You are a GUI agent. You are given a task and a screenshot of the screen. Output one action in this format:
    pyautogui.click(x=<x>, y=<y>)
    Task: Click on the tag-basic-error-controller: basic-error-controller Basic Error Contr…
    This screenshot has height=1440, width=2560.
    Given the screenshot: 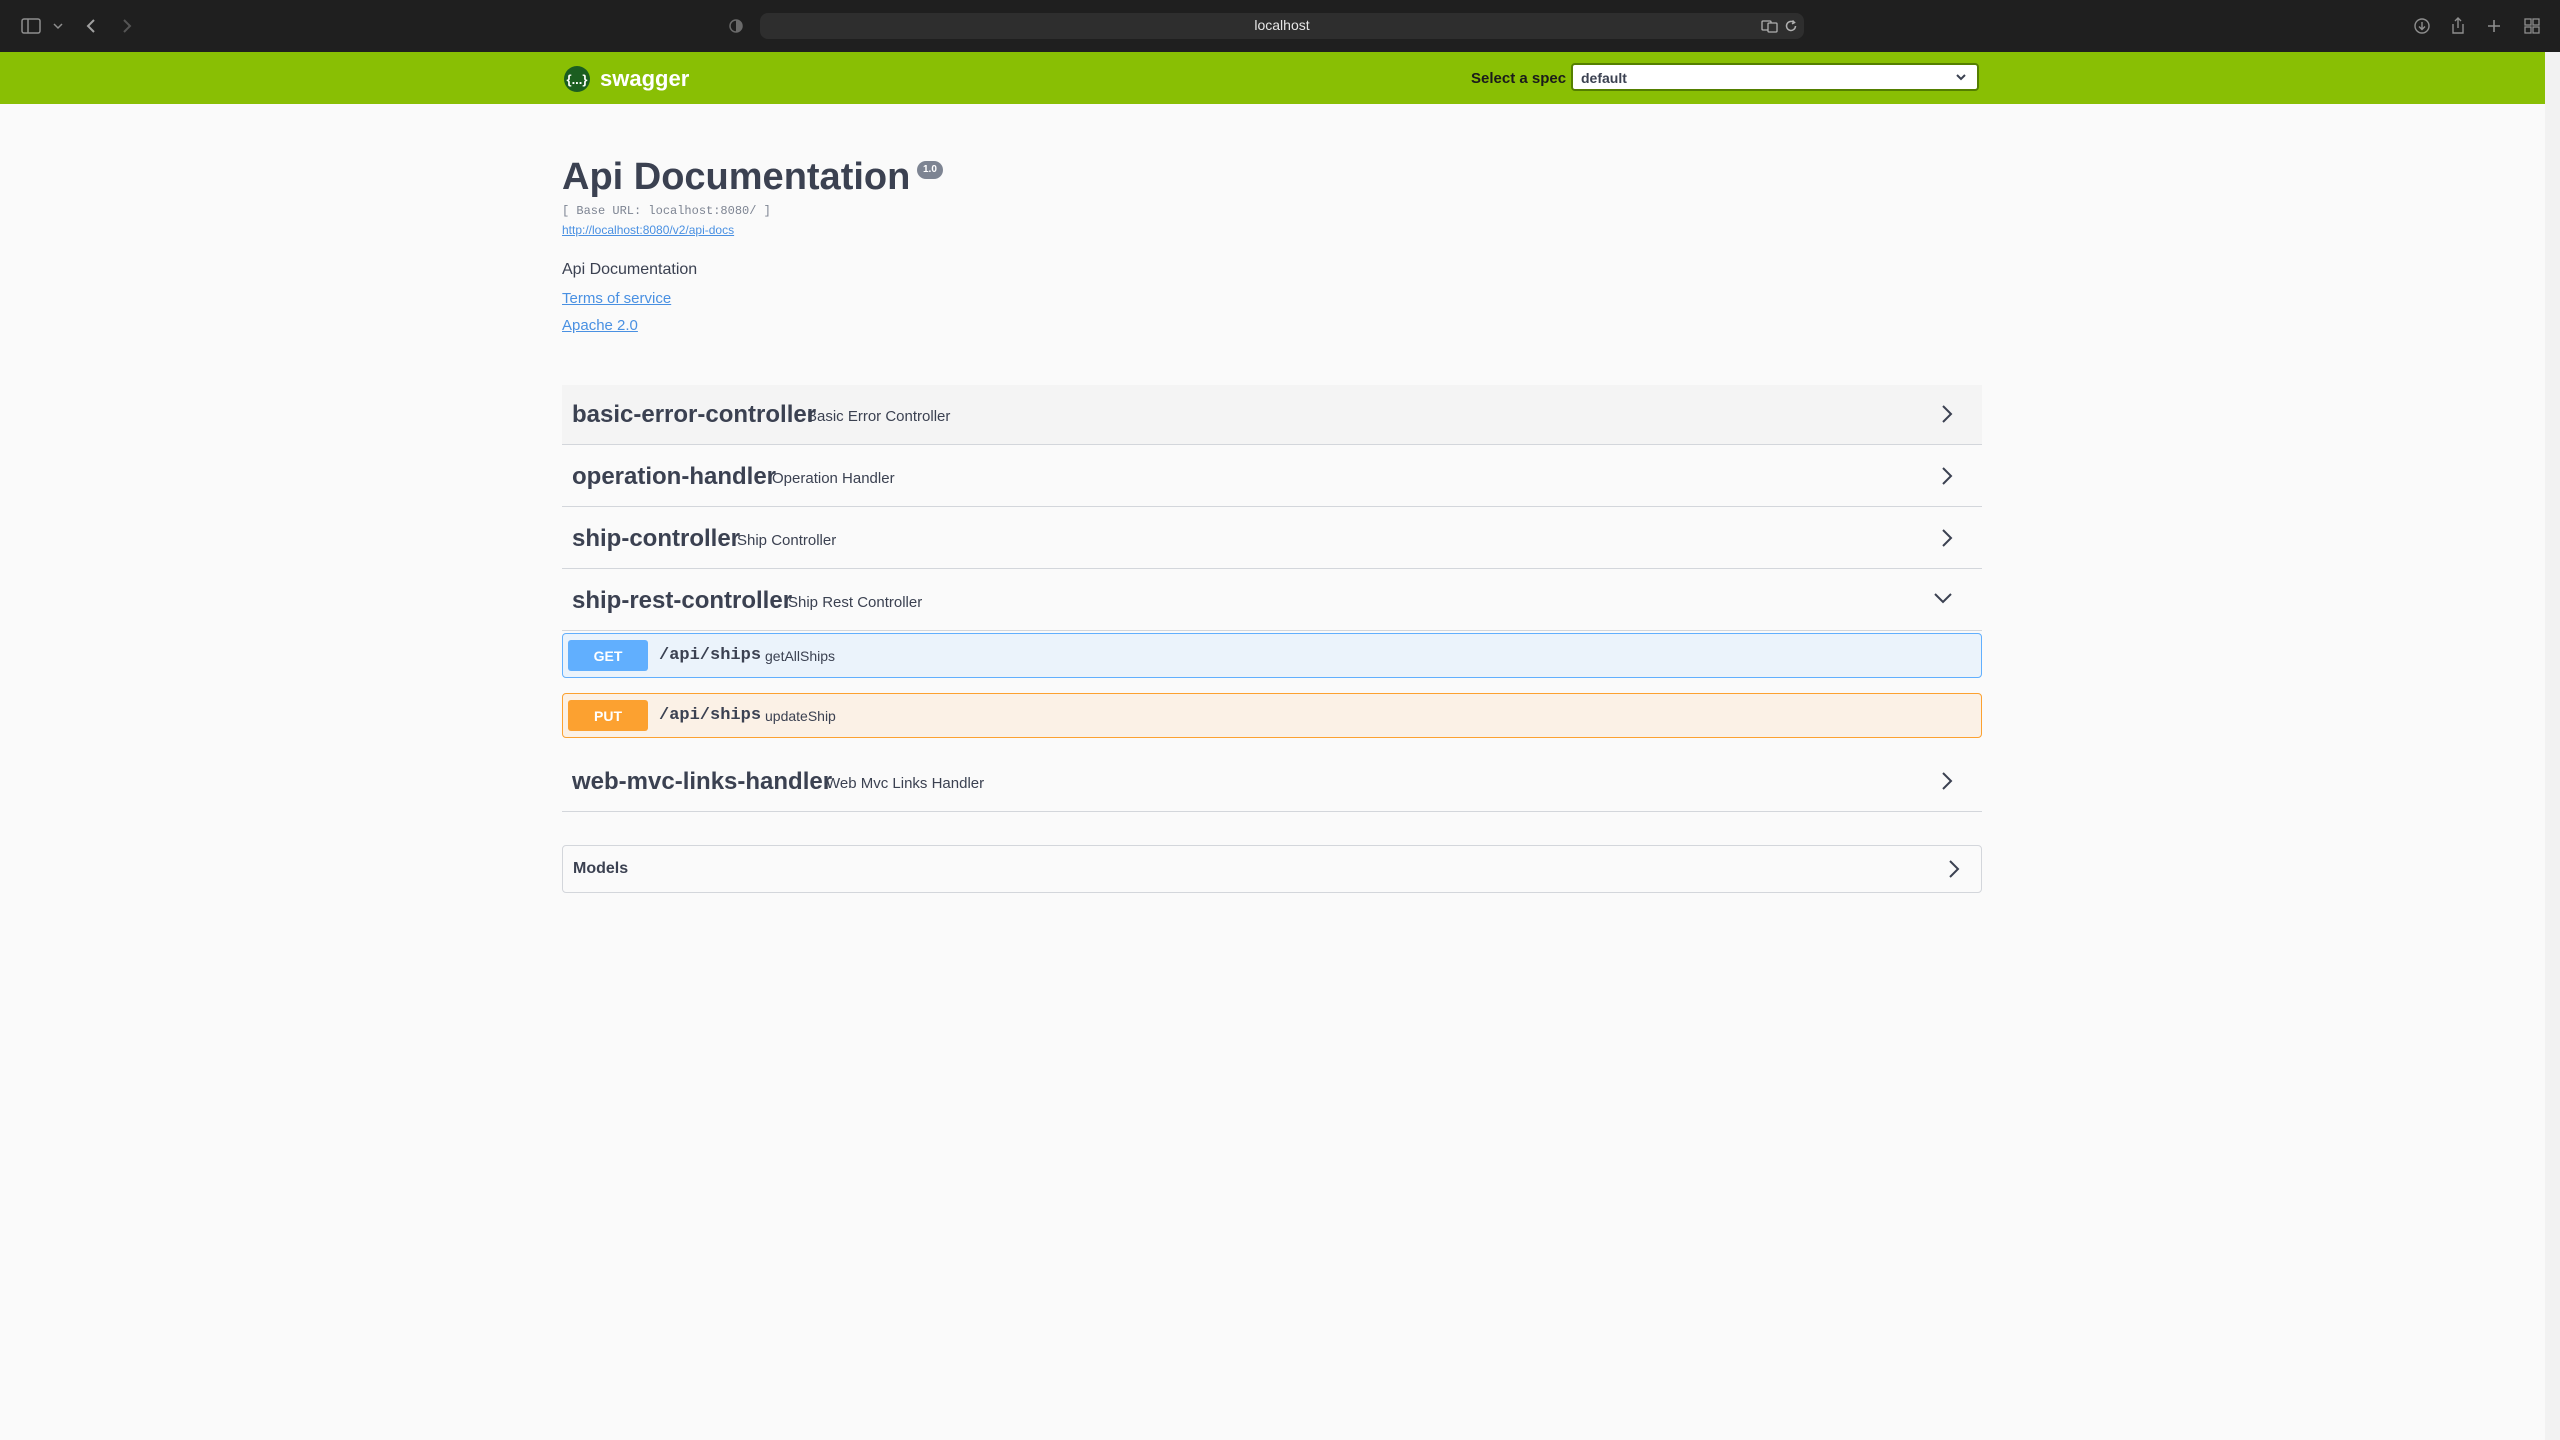 What is the action you would take?
    pyautogui.click(x=1272, y=415)
    